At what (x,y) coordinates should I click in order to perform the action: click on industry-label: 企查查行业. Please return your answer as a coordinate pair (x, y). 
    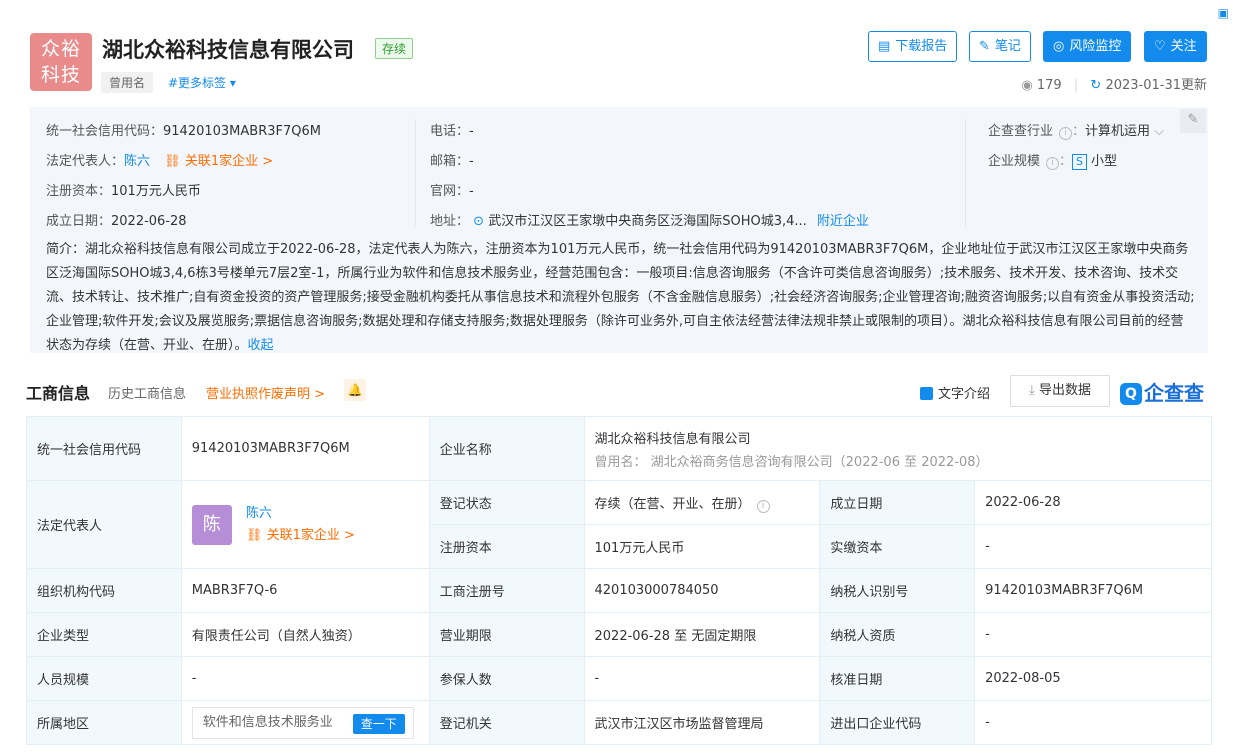
    Looking at the image, I should click on (1021, 131).